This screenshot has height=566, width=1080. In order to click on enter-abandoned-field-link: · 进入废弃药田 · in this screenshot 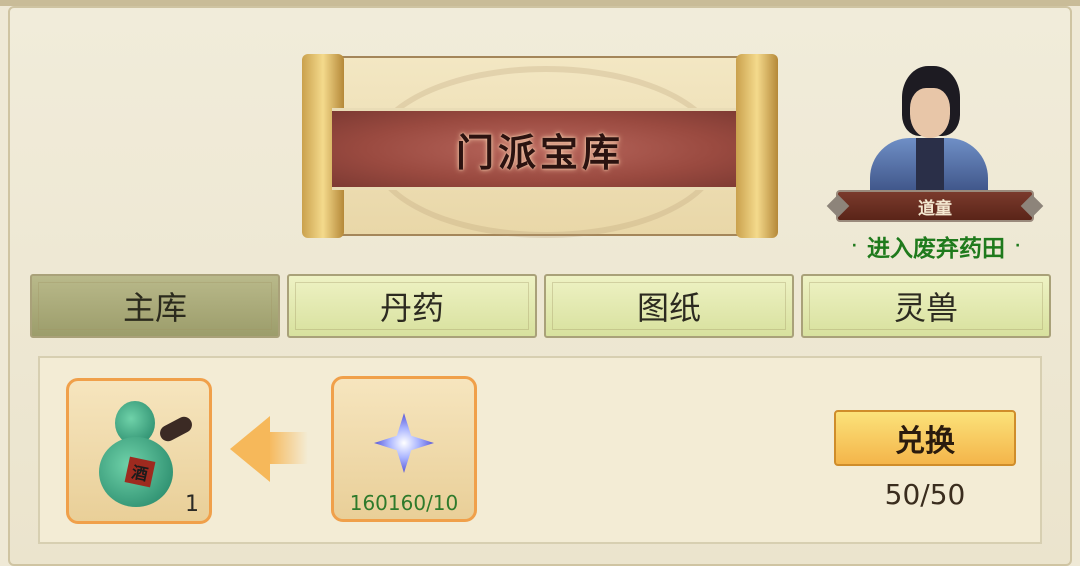, I will do `click(936, 246)`.